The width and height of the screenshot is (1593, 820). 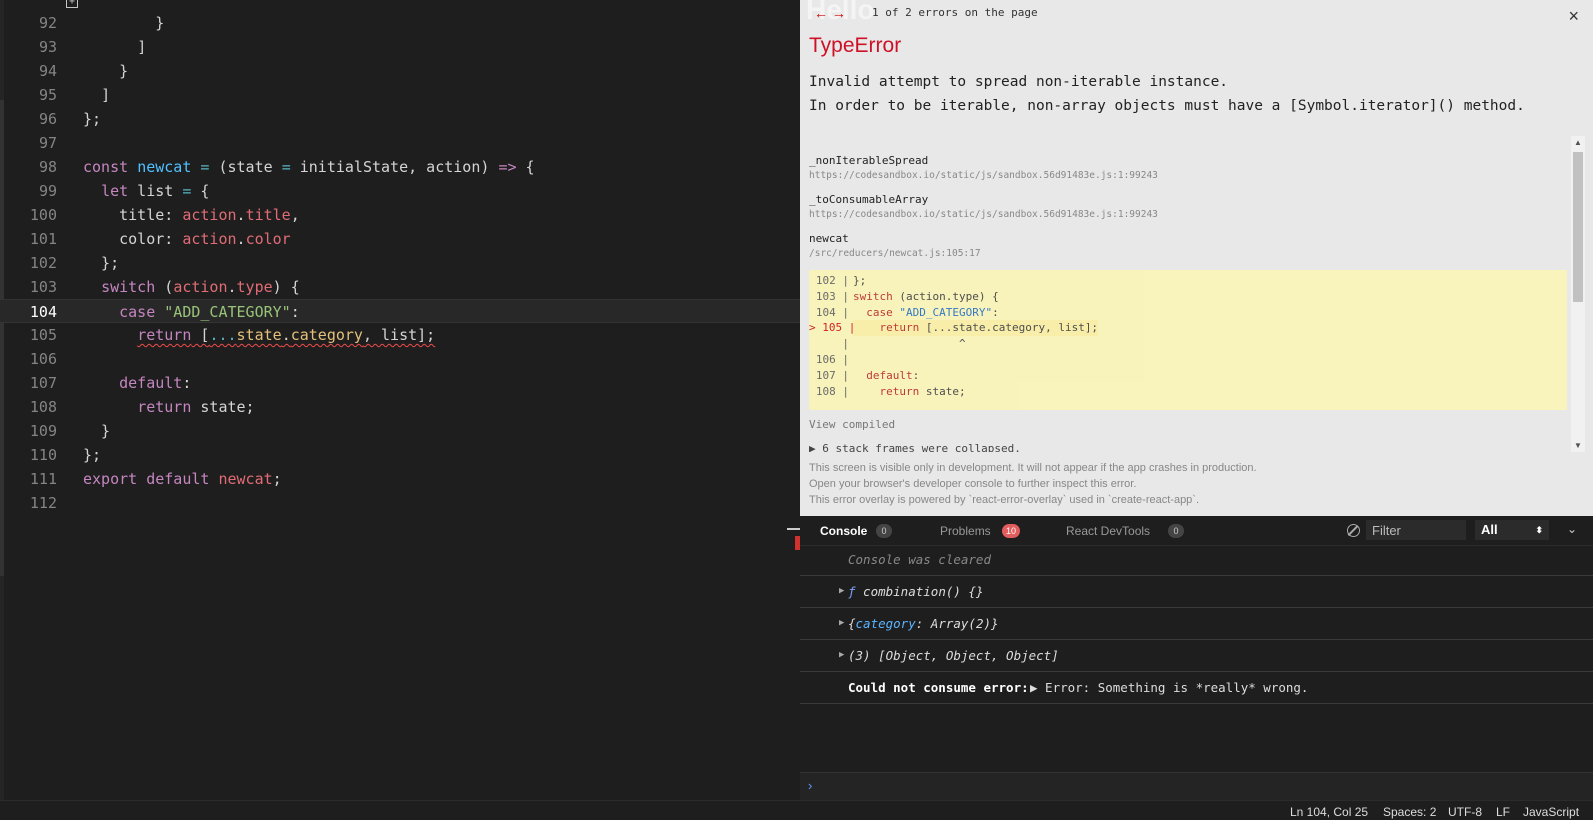 What do you see at coordinates (1578, 227) in the screenshot?
I see `scrollbar-thumb` at bounding box center [1578, 227].